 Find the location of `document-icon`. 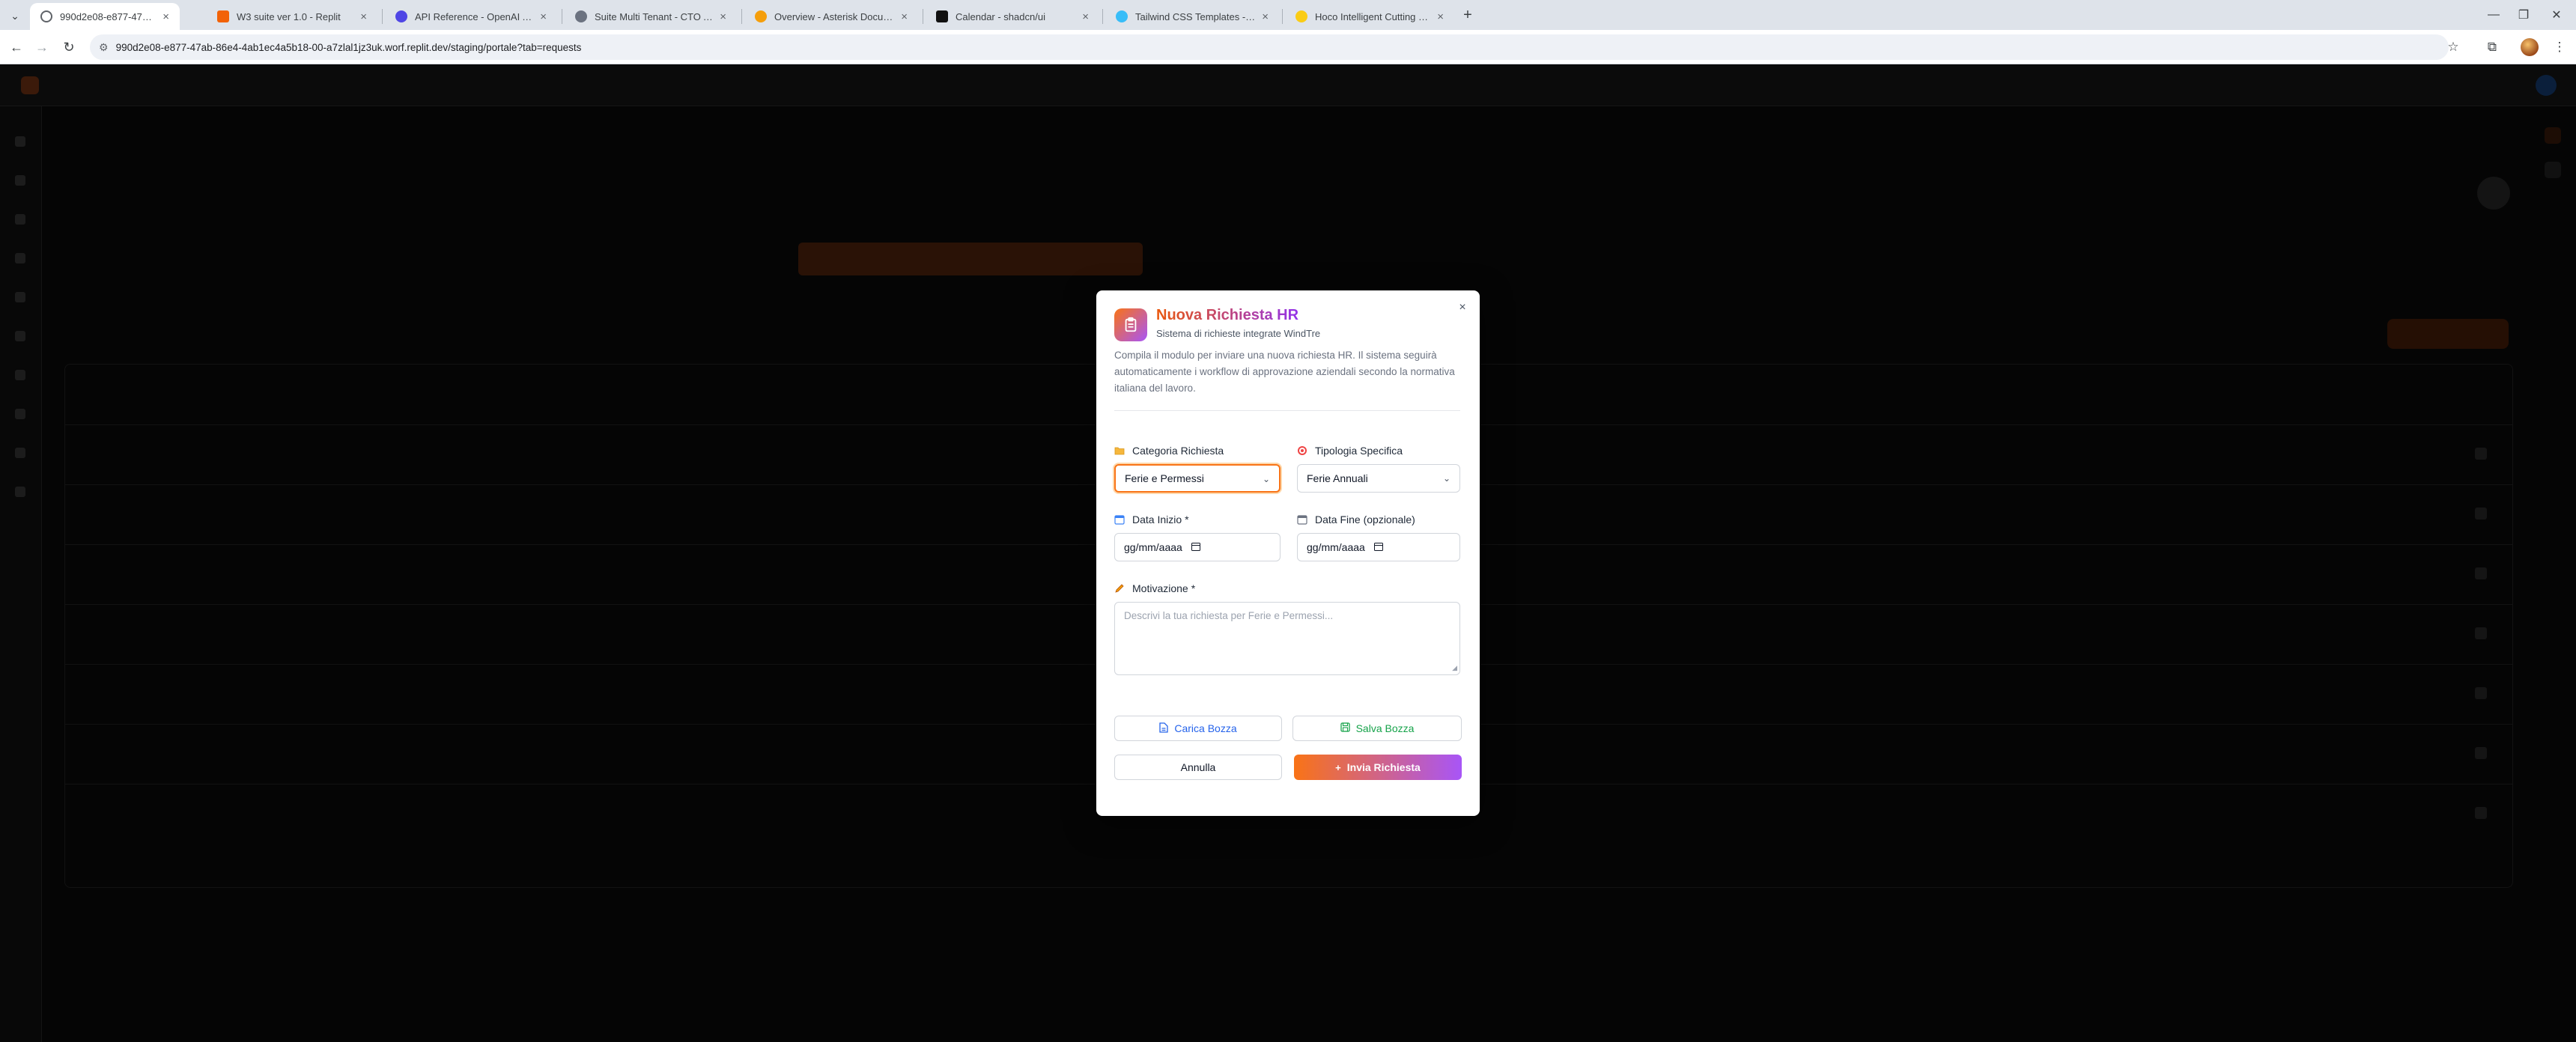

document-icon is located at coordinates (581, 16).